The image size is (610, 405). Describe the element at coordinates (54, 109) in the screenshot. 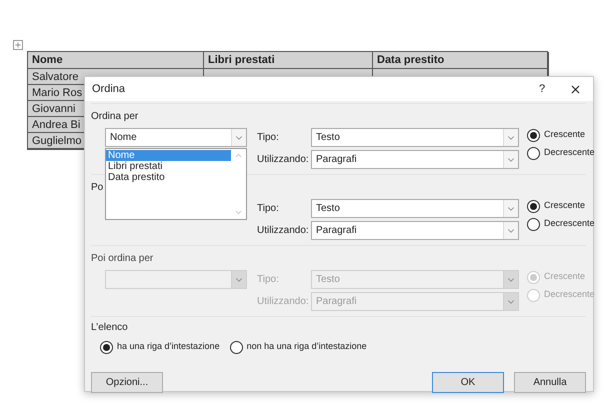

I see `table-cell: Giovanni` at that location.